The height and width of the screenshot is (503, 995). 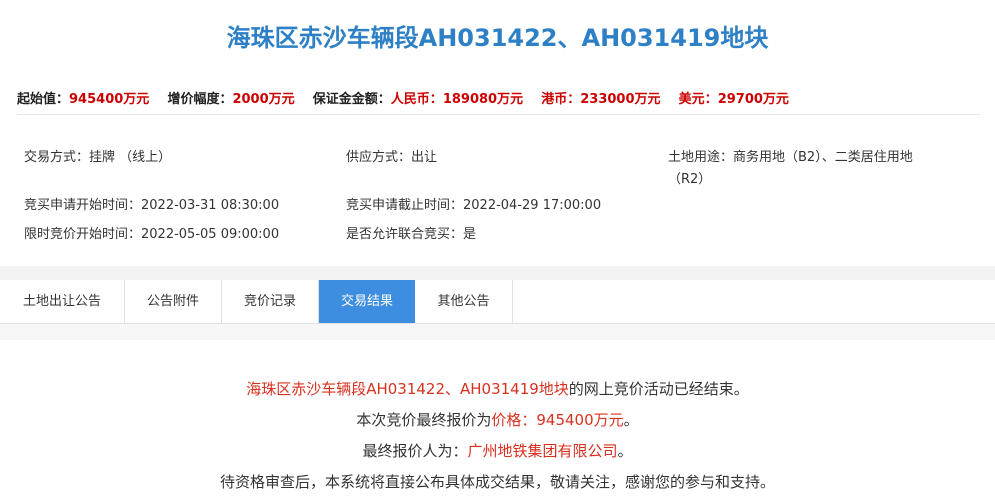 I want to click on page-title: 海珠区赤沙车辆段AH031422、AH031419地块, so click(x=497, y=38).